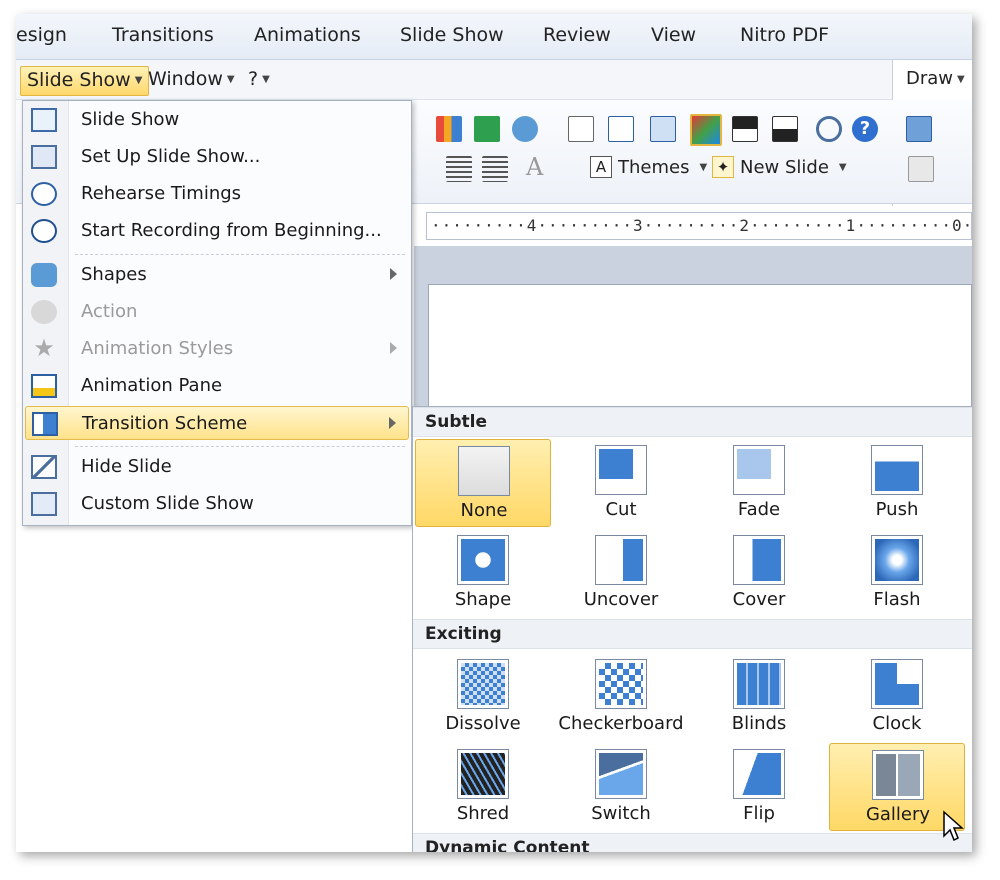  I want to click on chart-icon, so click(449, 129).